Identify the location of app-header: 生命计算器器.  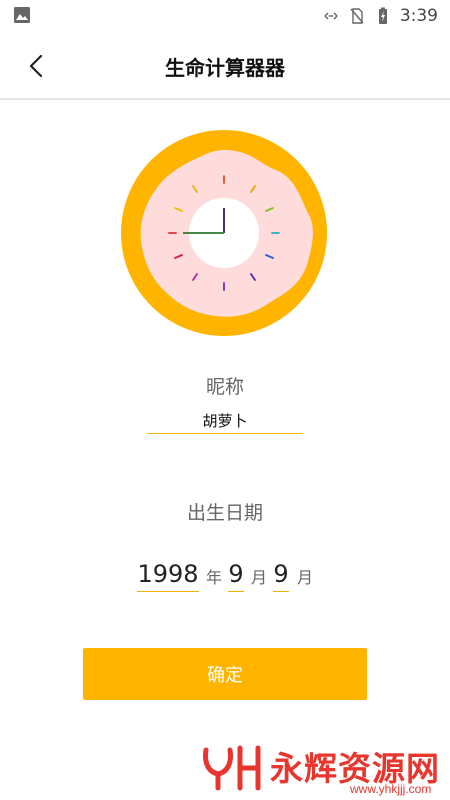
(225, 66).